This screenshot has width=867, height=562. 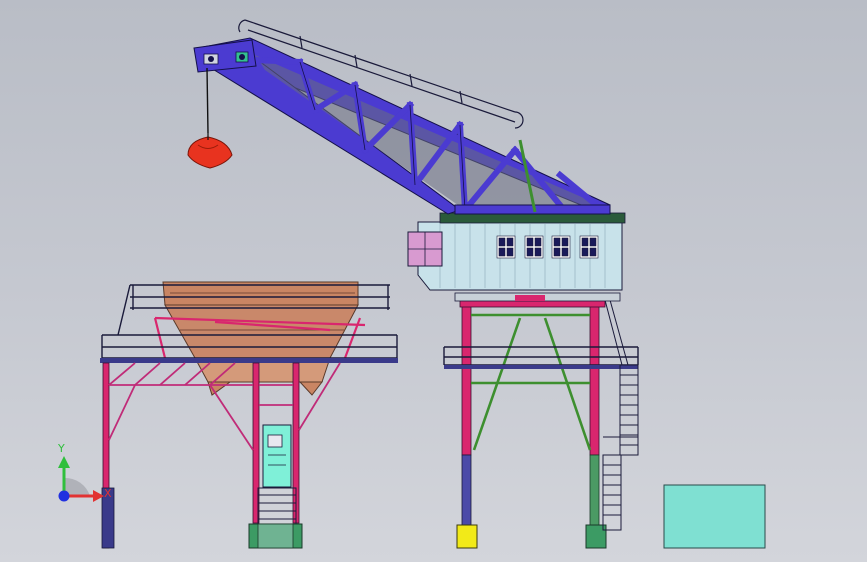 What do you see at coordinates (541, 356) in the screenshot?
I see `portal-deck-railing` at bounding box center [541, 356].